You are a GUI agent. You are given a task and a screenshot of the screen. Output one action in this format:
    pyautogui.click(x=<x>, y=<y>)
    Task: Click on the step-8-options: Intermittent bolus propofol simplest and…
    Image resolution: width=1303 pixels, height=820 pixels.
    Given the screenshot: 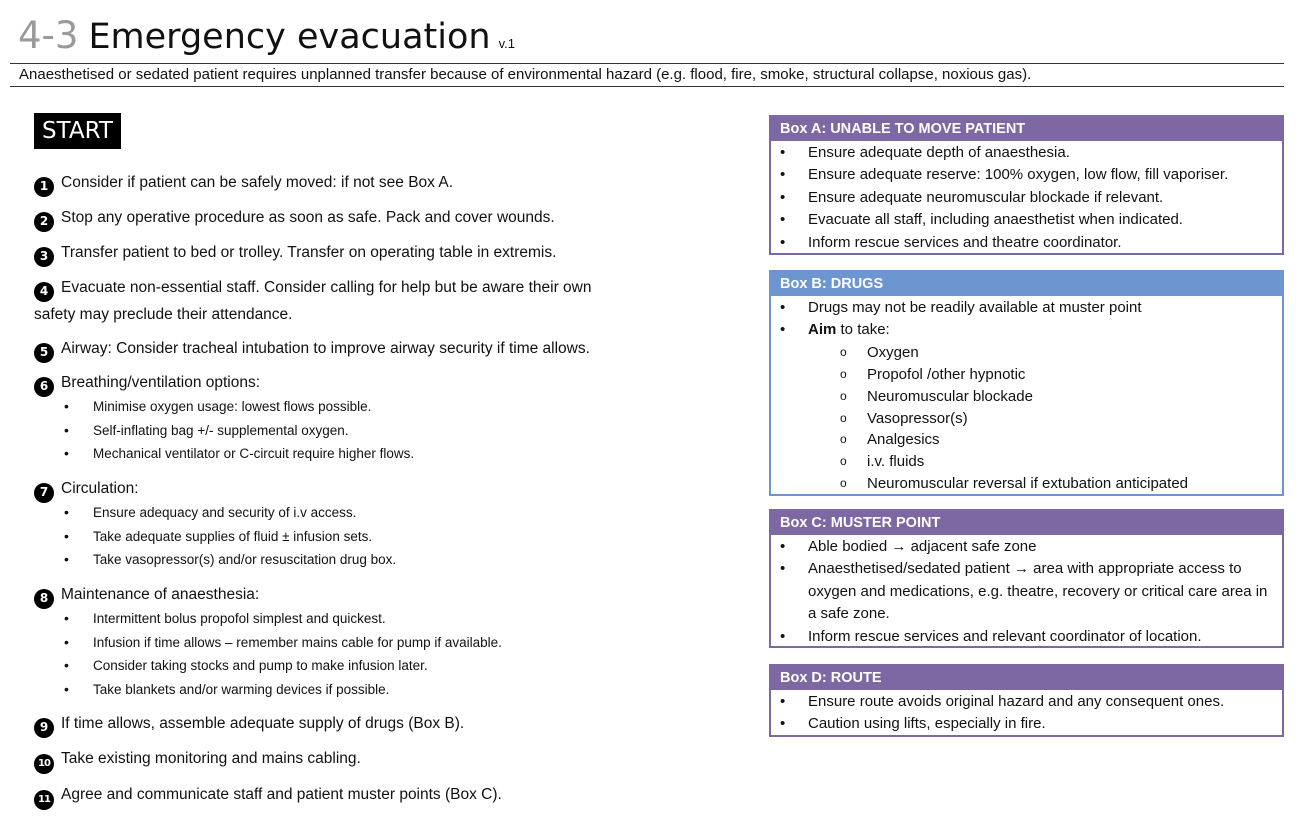 What is the action you would take?
    pyautogui.click(x=282, y=654)
    